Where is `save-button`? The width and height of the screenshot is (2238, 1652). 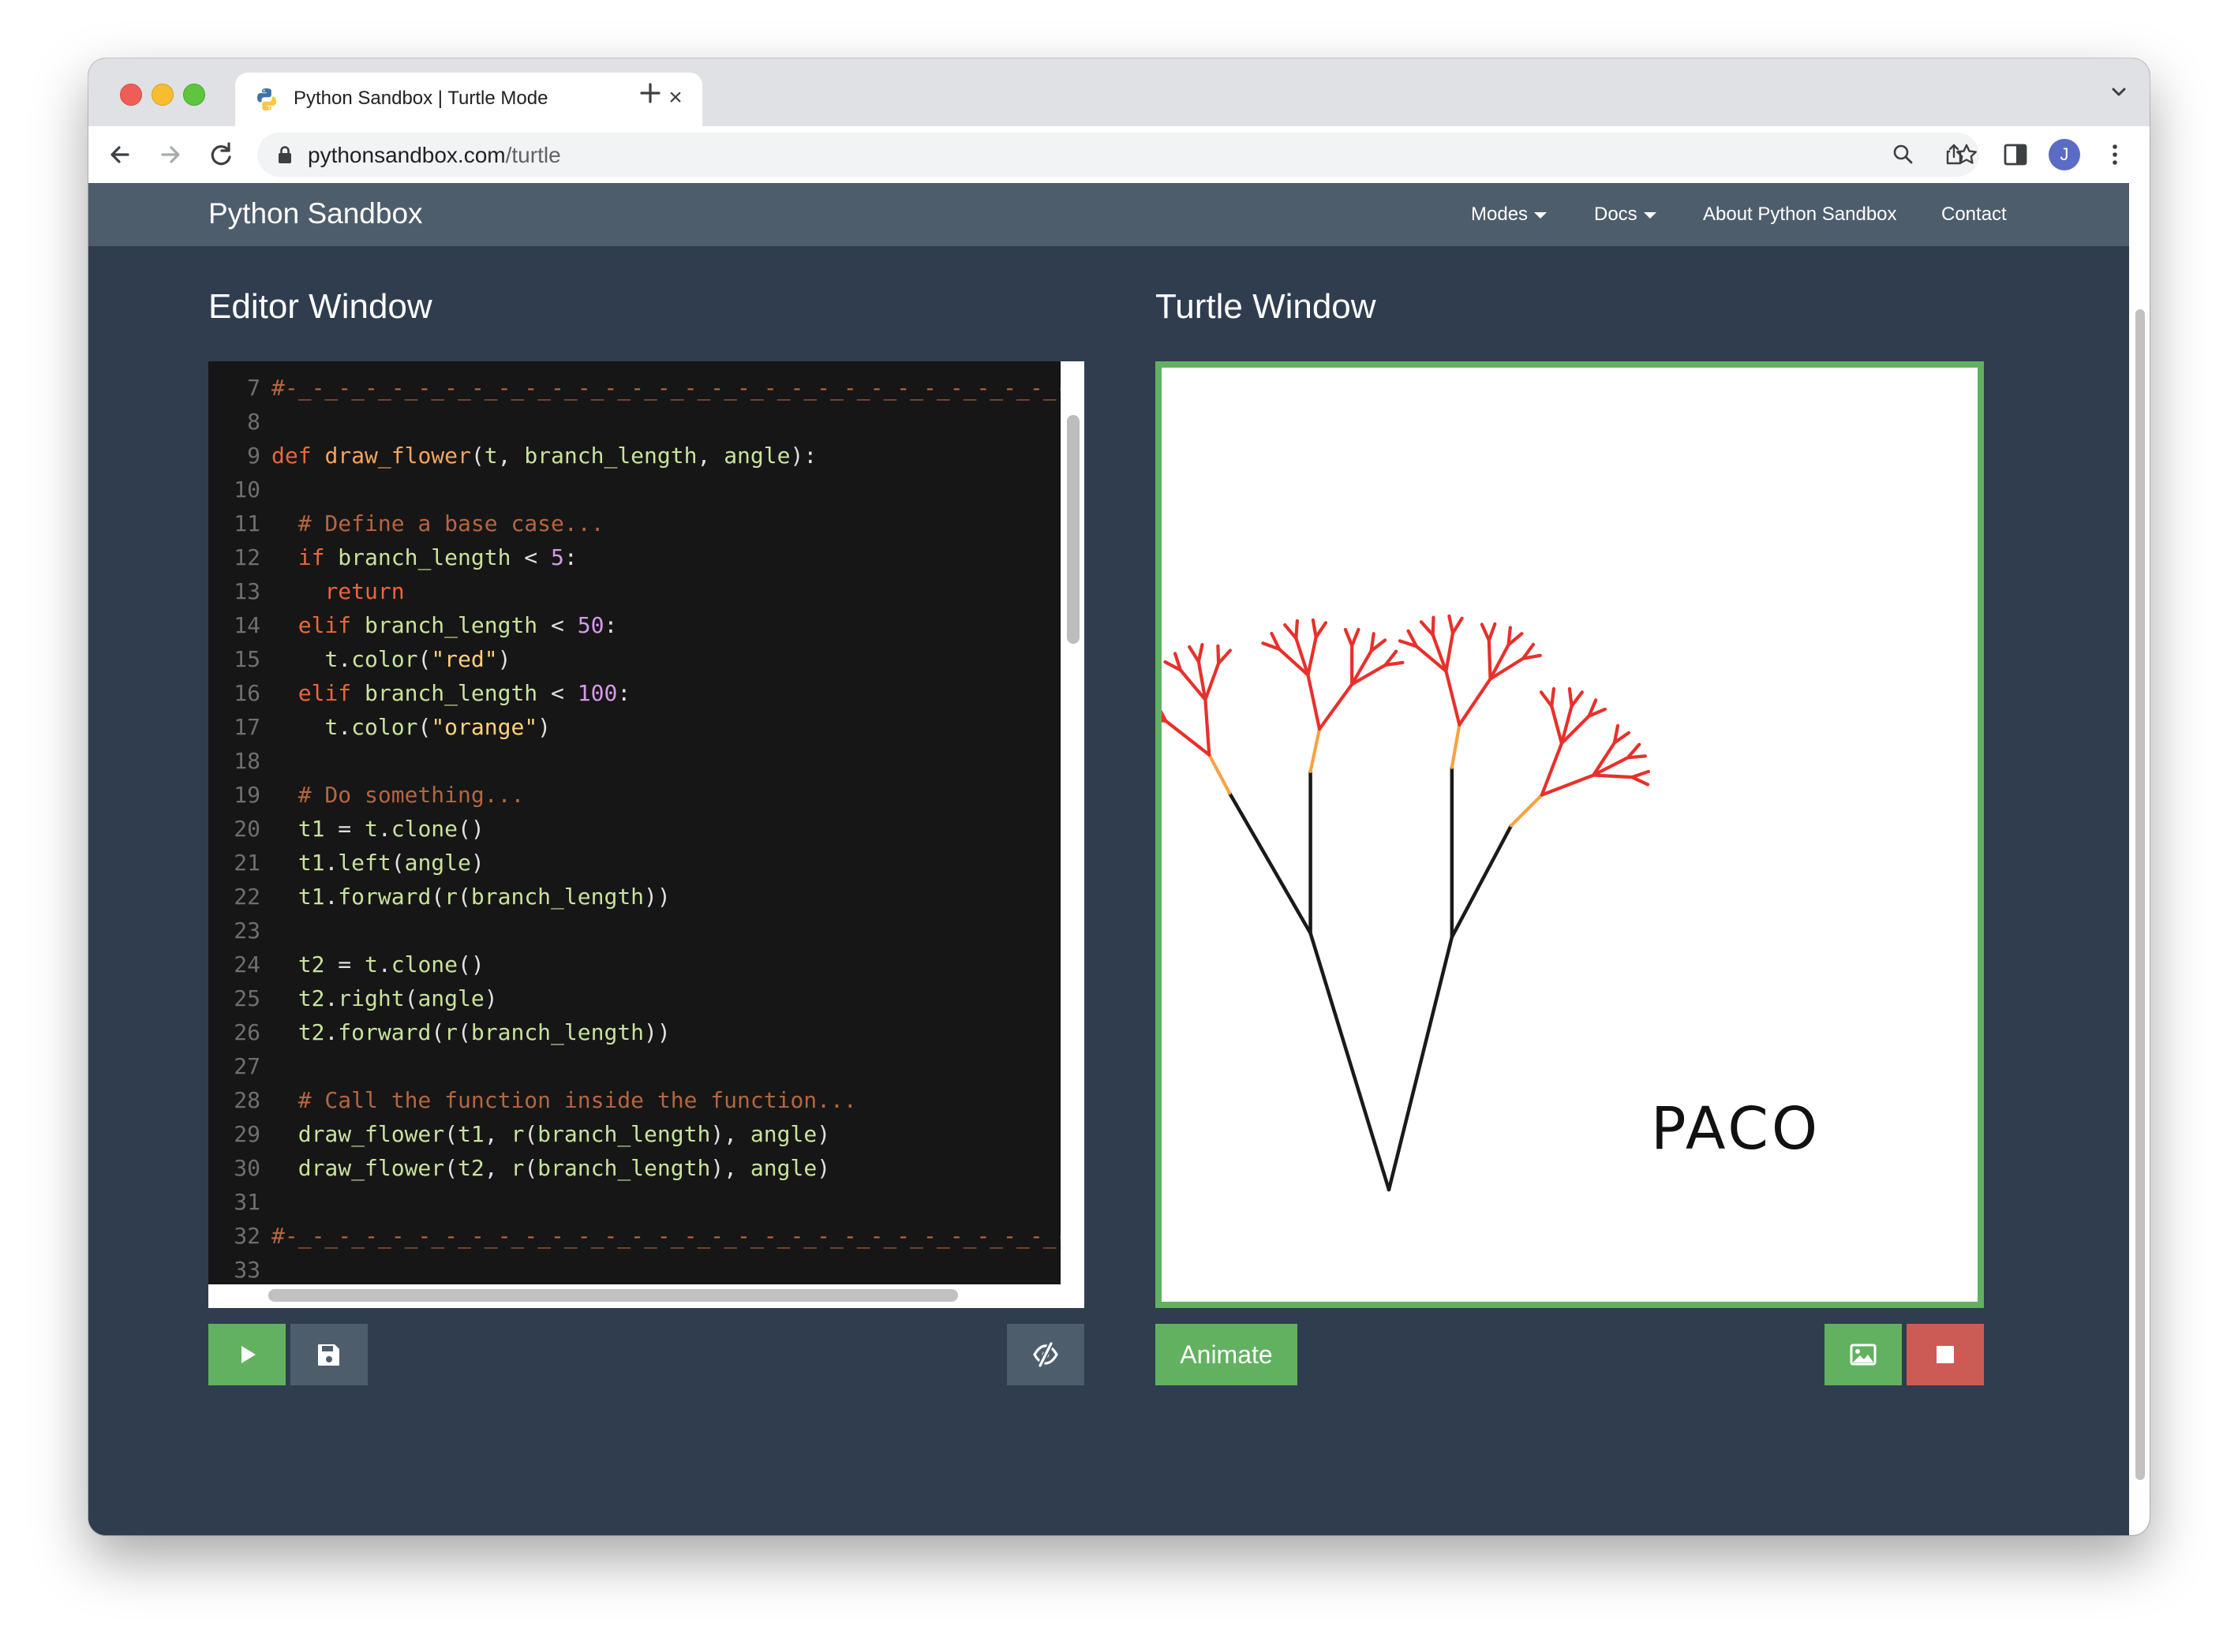
save-button is located at coordinates (329, 1354).